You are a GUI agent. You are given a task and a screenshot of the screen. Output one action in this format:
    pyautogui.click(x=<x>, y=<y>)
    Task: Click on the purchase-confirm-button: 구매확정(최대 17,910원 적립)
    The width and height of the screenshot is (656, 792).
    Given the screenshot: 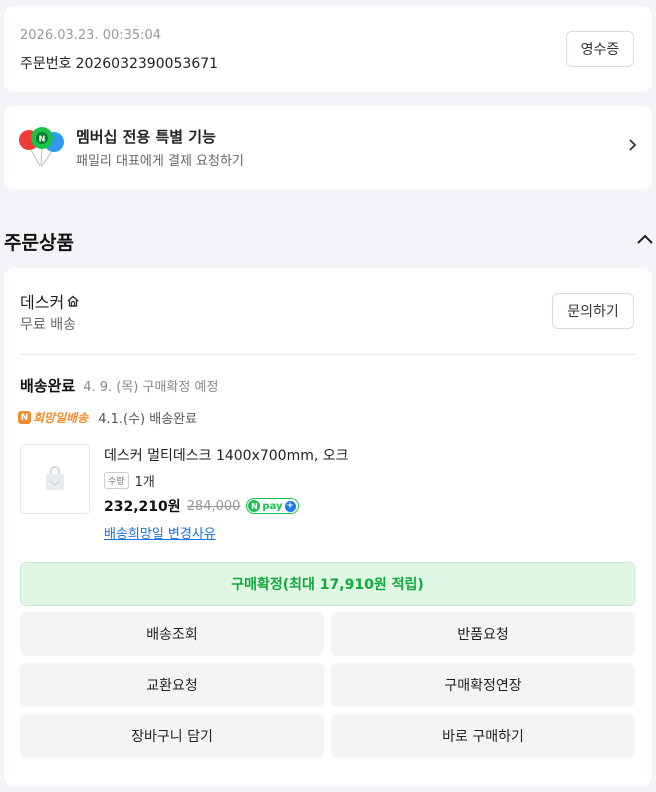 What is the action you would take?
    pyautogui.click(x=327, y=584)
    